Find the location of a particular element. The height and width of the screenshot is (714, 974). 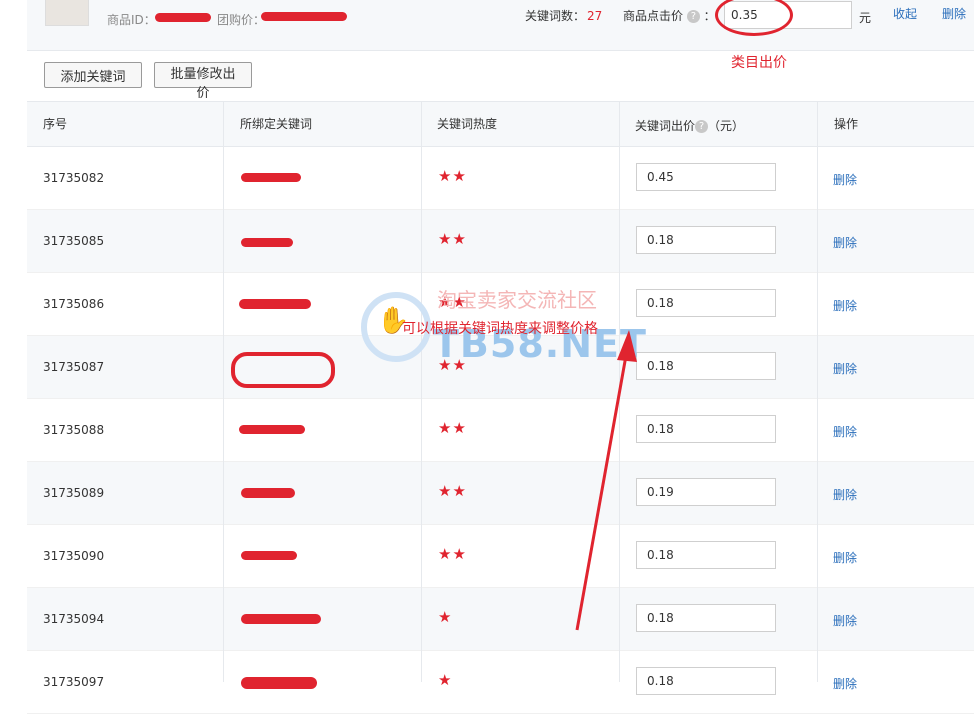

table-row: 31735085 ★★ 删除 is located at coordinates (500, 241).